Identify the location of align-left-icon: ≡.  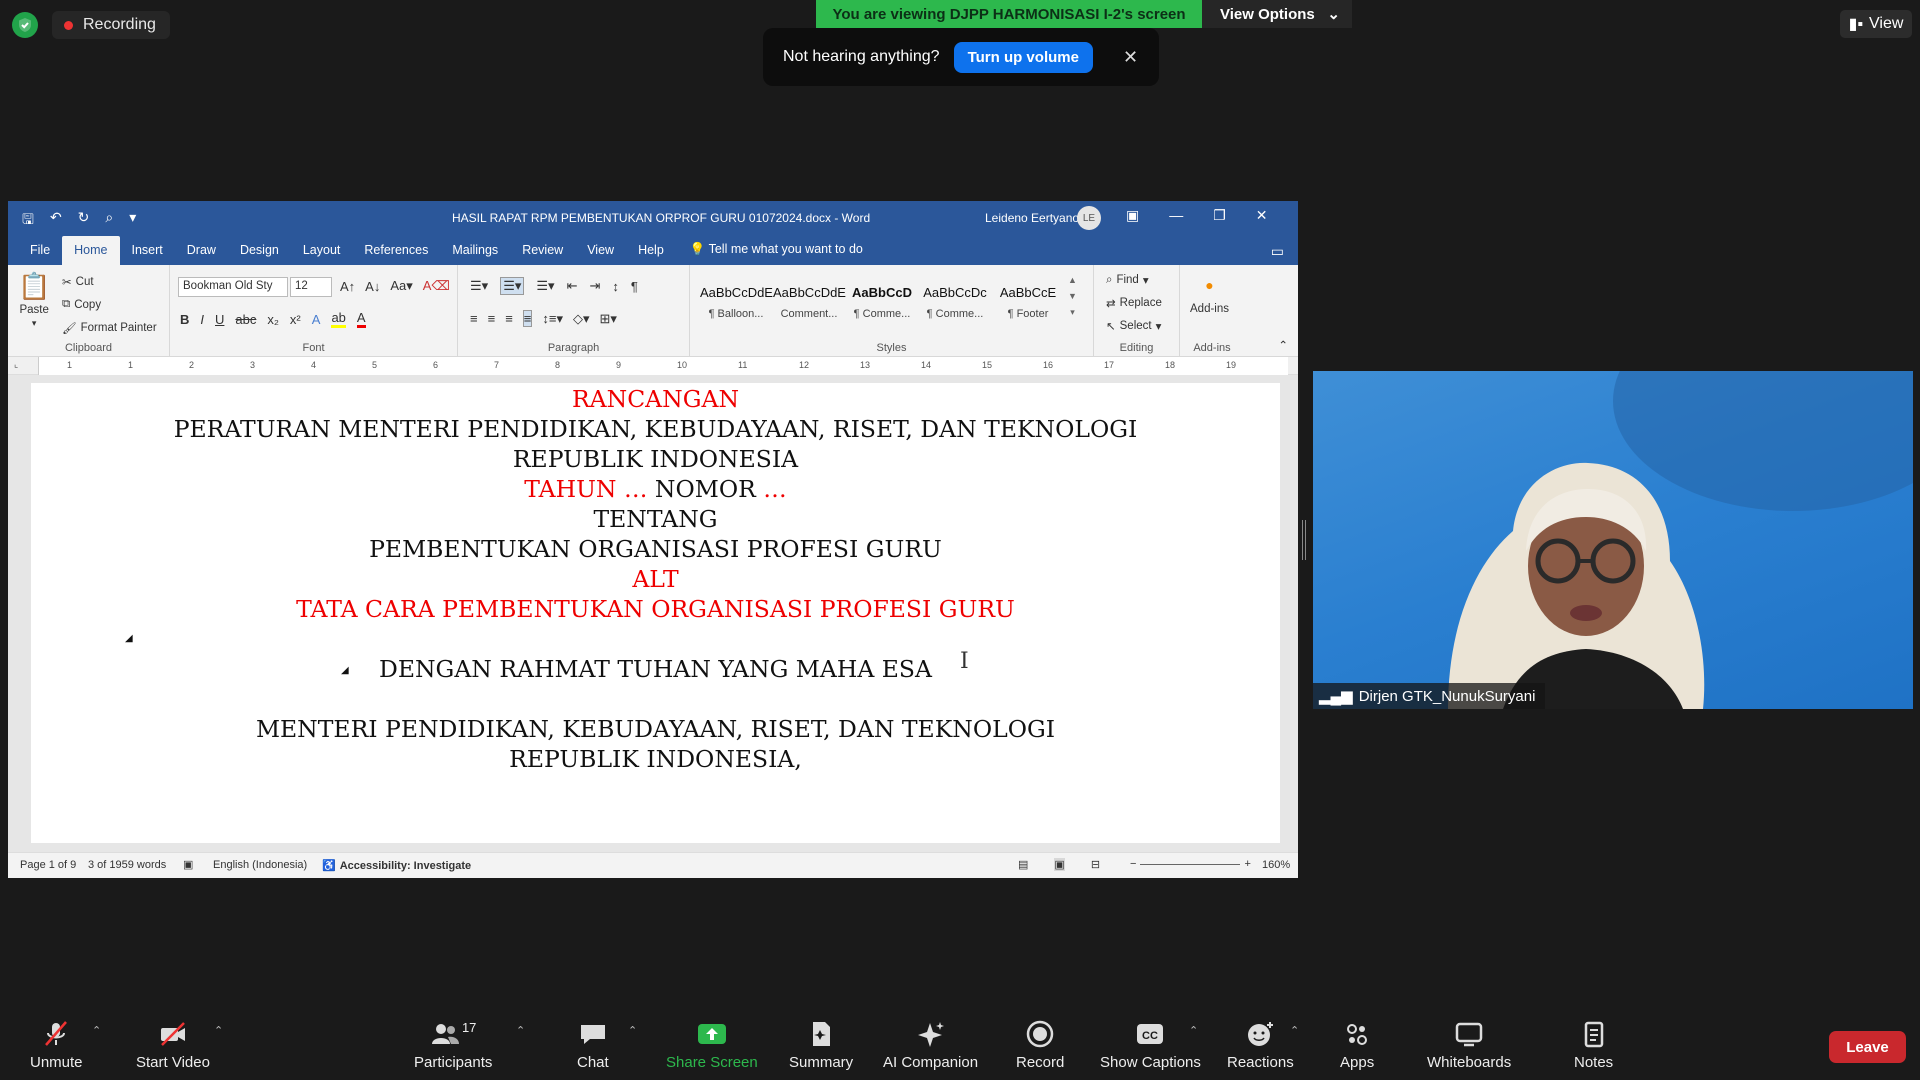
(474, 318).